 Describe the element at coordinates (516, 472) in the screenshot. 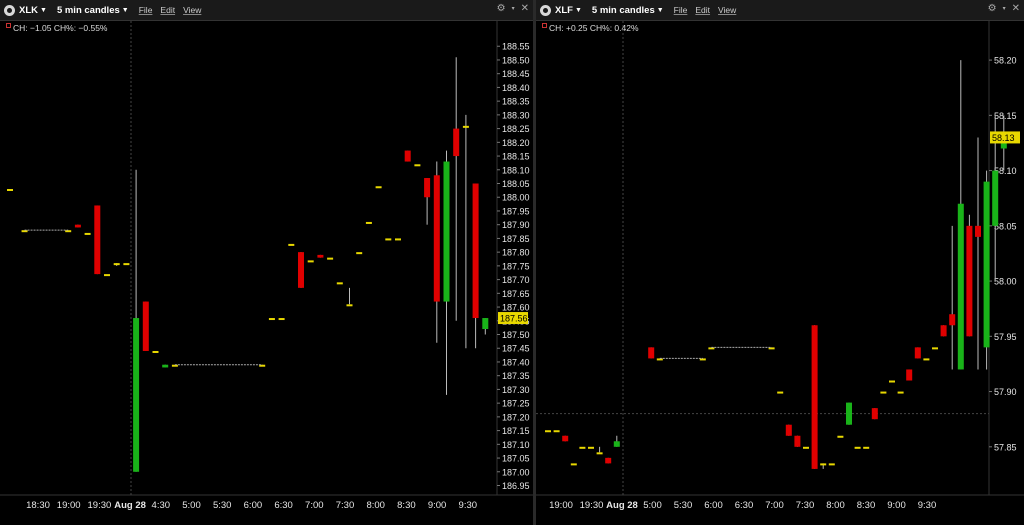

I see `y-tick-label: 187.00` at that location.